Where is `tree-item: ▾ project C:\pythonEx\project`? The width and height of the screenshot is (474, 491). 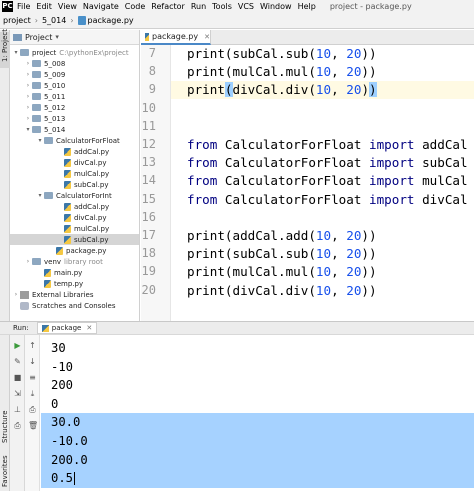 tree-item: ▾ project C:\pythonEx\project is located at coordinates (74, 52).